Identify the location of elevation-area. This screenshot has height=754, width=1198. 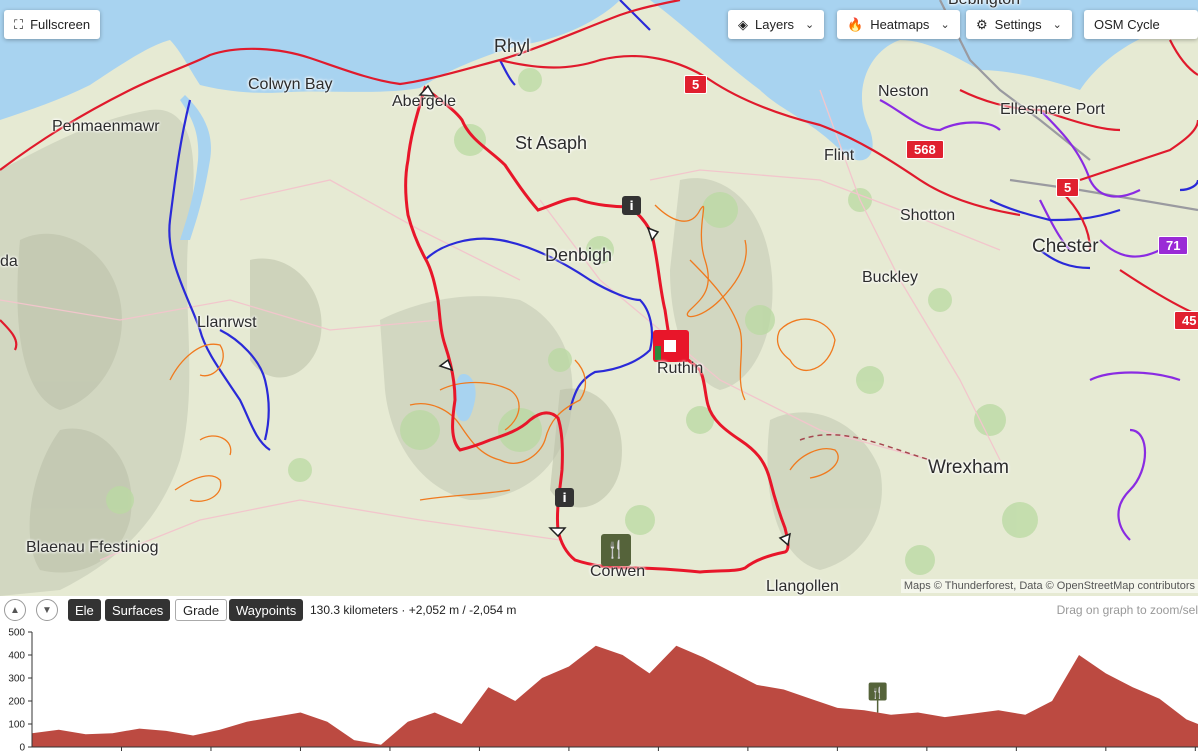
(615, 696).